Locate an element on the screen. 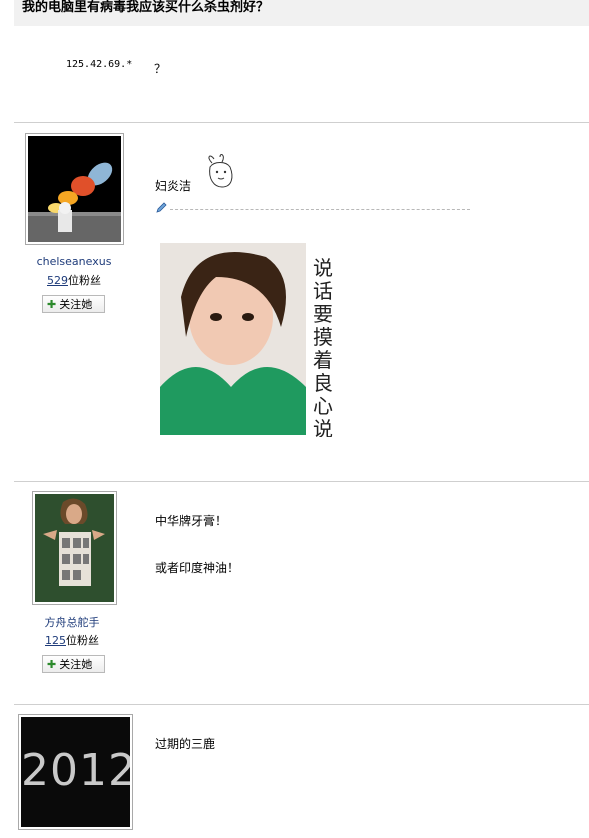 Image resolution: width=589 pixels, height=838 pixels. answer-text: 妇炎洁 is located at coordinates (173, 186).